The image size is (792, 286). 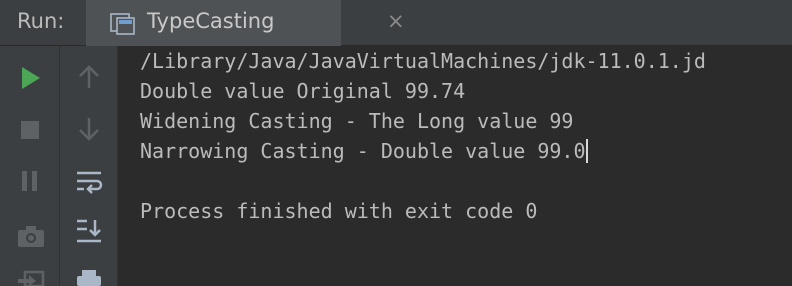 What do you see at coordinates (89, 129) in the screenshot?
I see `down-arrow-icon` at bounding box center [89, 129].